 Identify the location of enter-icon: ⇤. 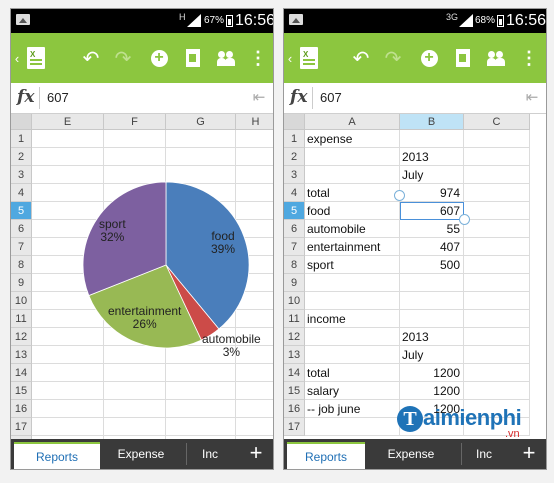
(532, 98).